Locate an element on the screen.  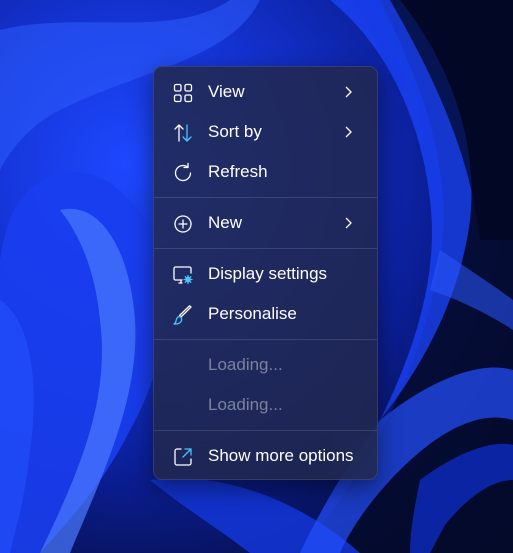
plus-circle-icon is located at coordinates (183, 224).